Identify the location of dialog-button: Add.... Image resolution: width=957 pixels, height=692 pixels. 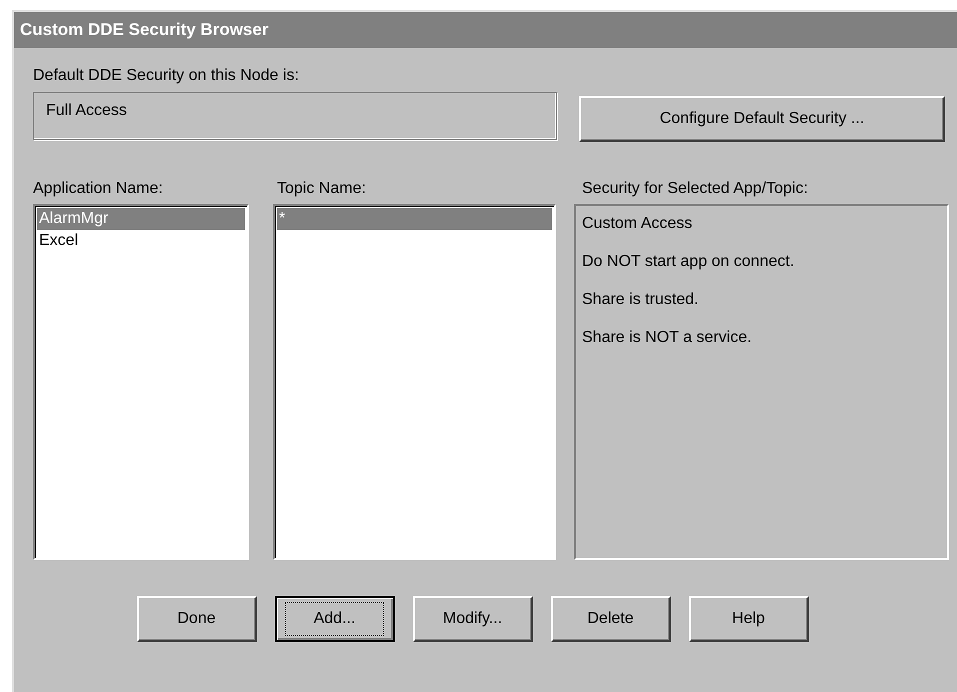
(334, 619).